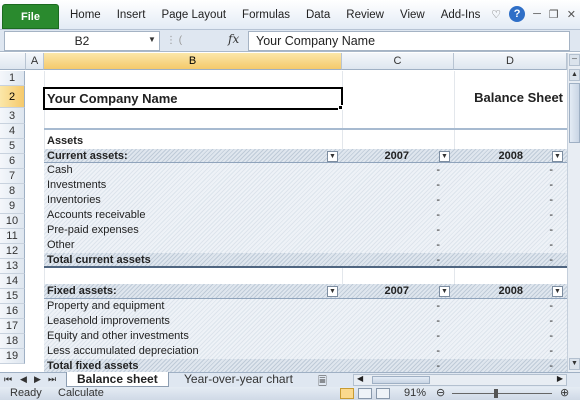  What do you see at coordinates (398, 365) in the screenshot?
I see `total-fixed-2007: -` at bounding box center [398, 365].